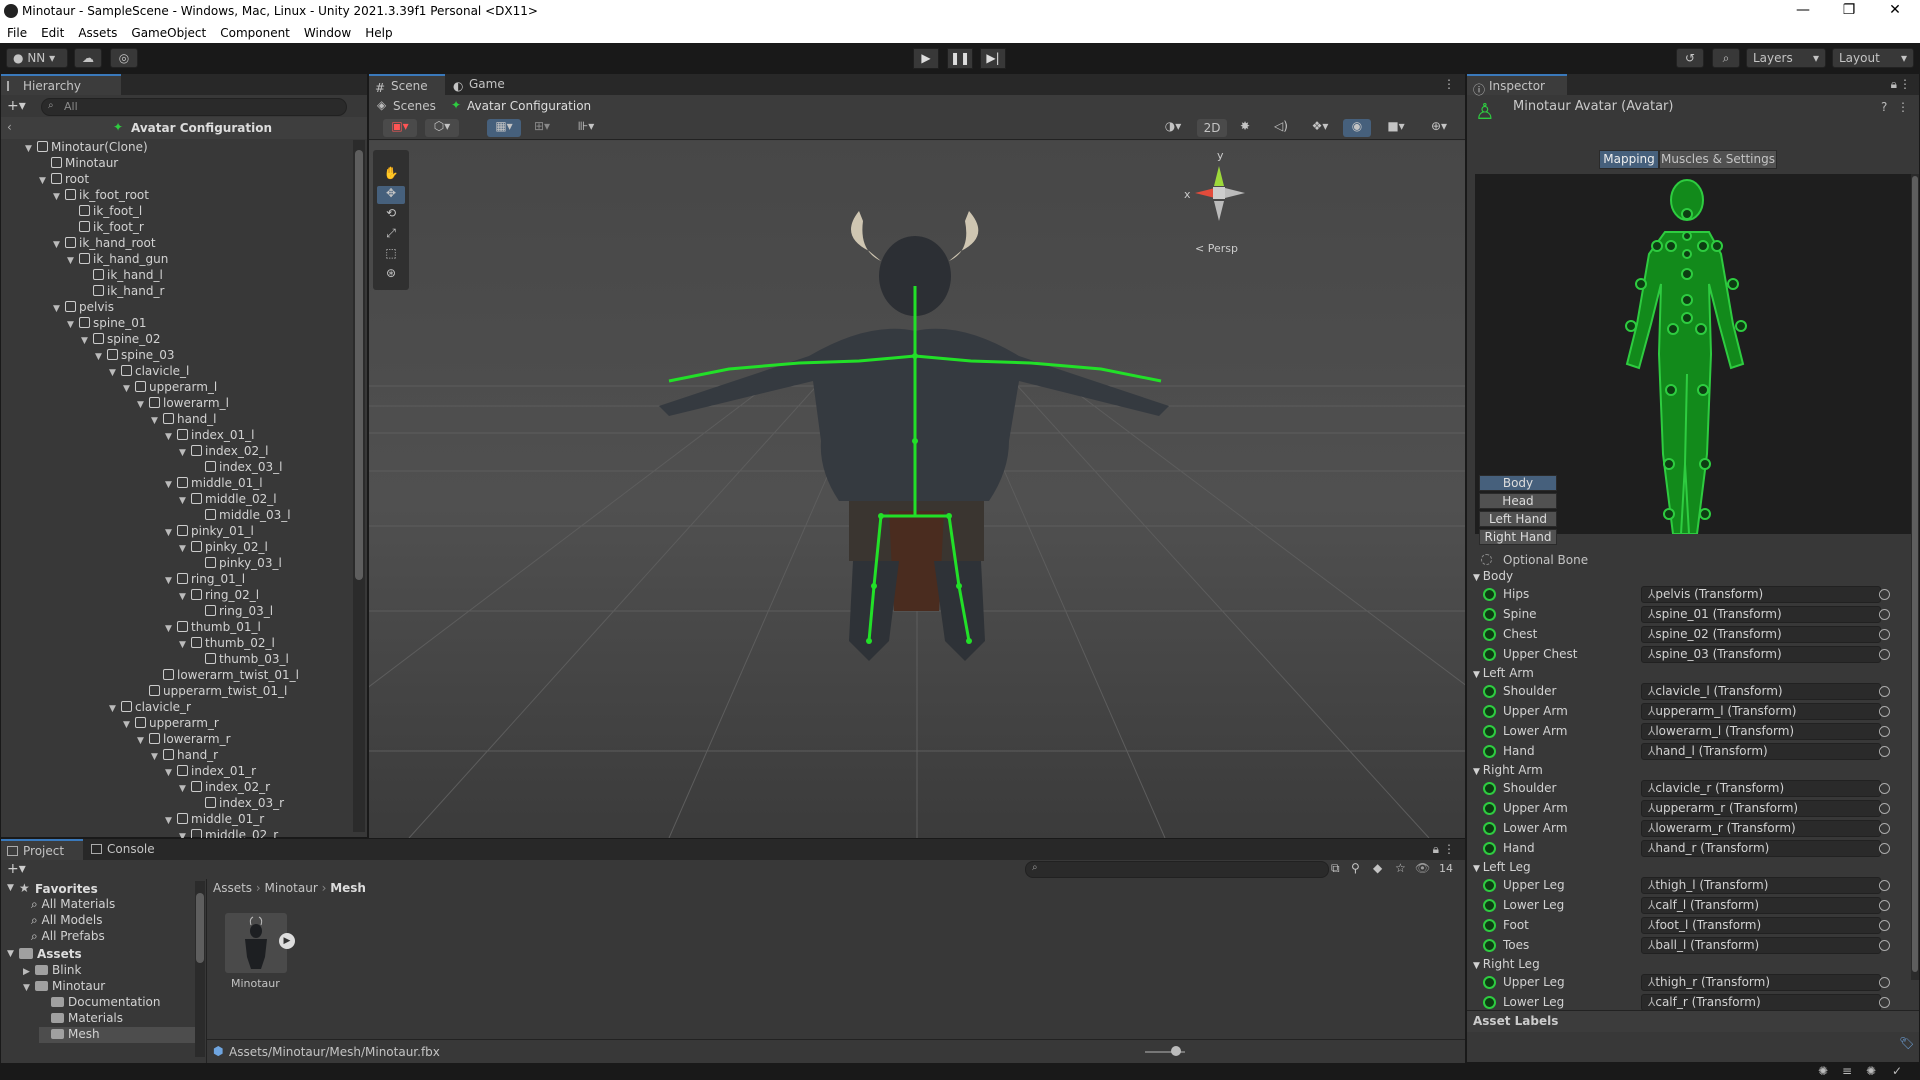  What do you see at coordinates (1508, 770) in the screenshot?
I see `bone-section-header: ▼ Right Arm` at bounding box center [1508, 770].